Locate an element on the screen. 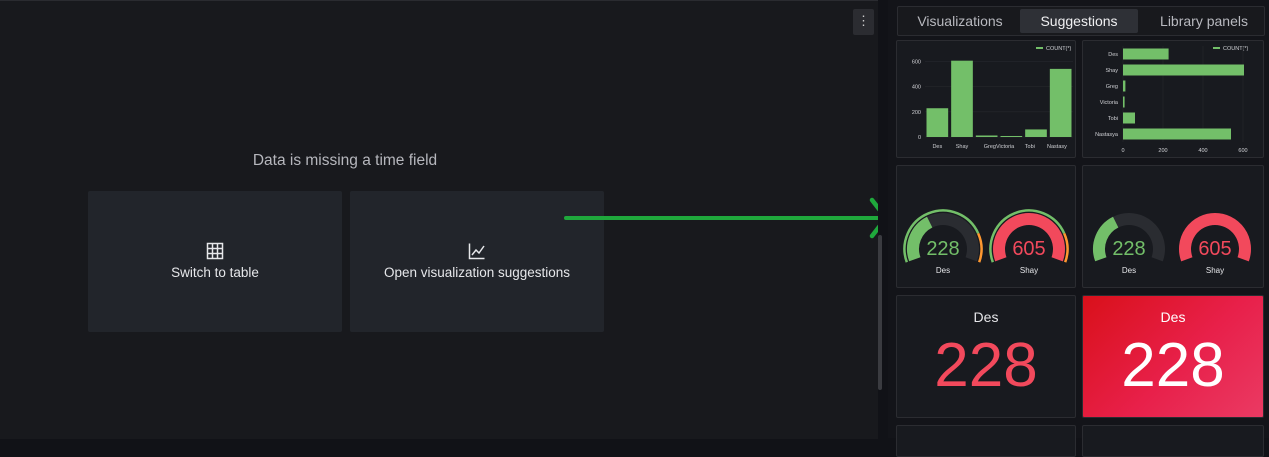 Image resolution: width=1269 pixels, height=457 pixels. suggestion-stat-colored-background: Des 228 is located at coordinates (1173, 356).